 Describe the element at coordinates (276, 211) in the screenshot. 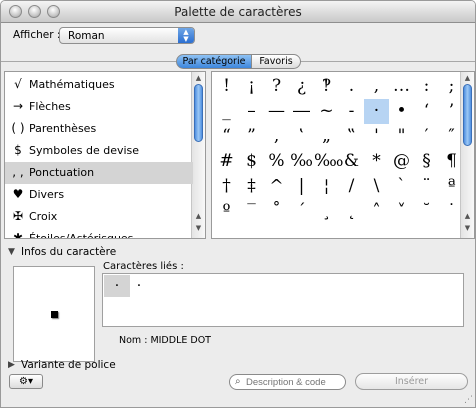

I see `glyph-cell: ˚` at that location.